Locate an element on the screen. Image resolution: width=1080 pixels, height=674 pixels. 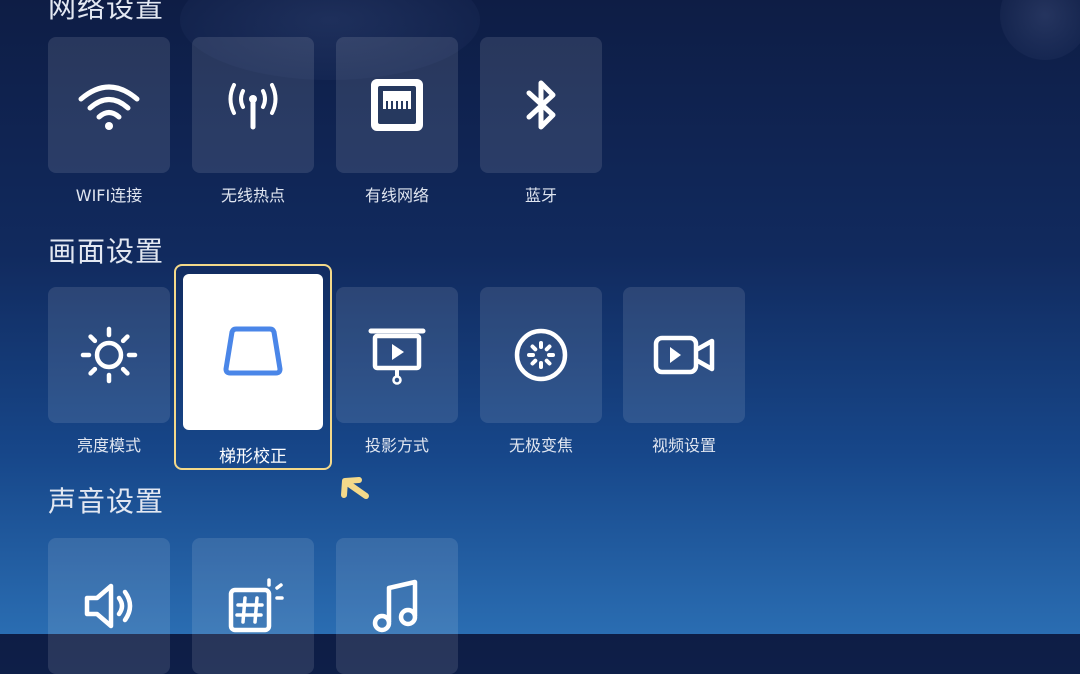
zoom-icon is located at coordinates (541, 355).